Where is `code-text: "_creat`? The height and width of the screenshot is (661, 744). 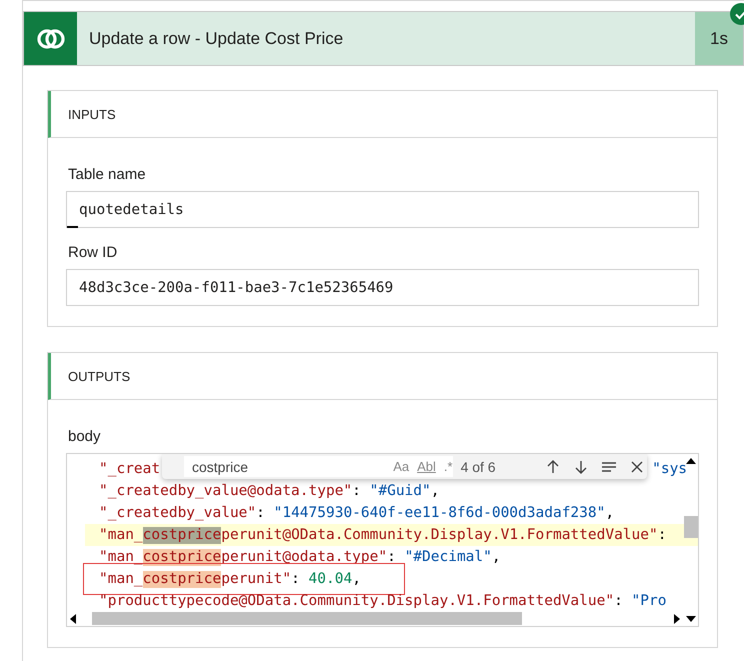 code-text: "_creat is located at coordinates (129, 469).